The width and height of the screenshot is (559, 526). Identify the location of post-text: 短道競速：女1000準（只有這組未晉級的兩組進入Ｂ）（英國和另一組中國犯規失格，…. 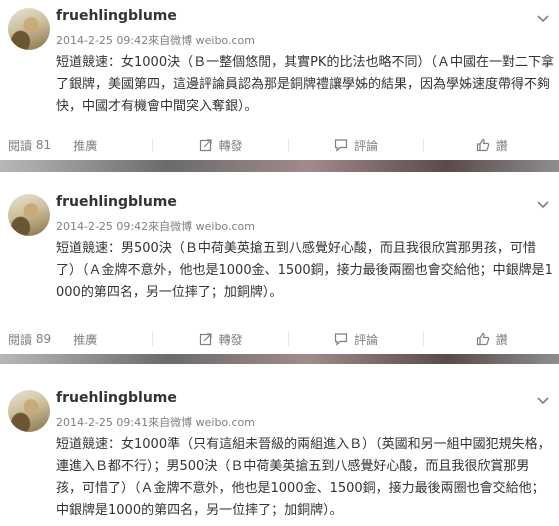
(303, 477).